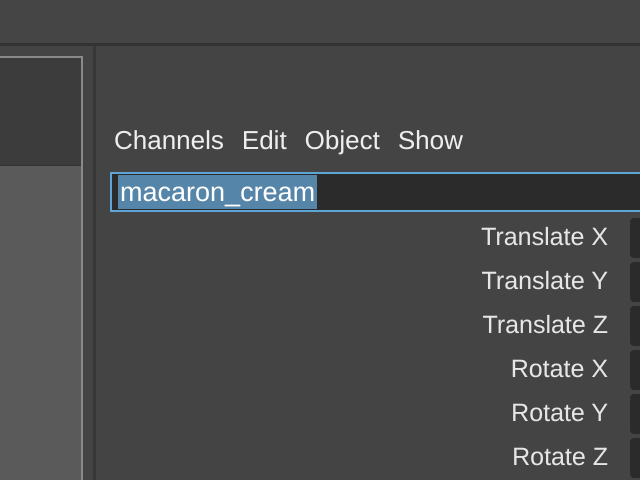 Image resolution: width=640 pixels, height=480 pixels. What do you see at coordinates (370, 282) in the screenshot?
I see `channel-label: Translate Y` at bounding box center [370, 282].